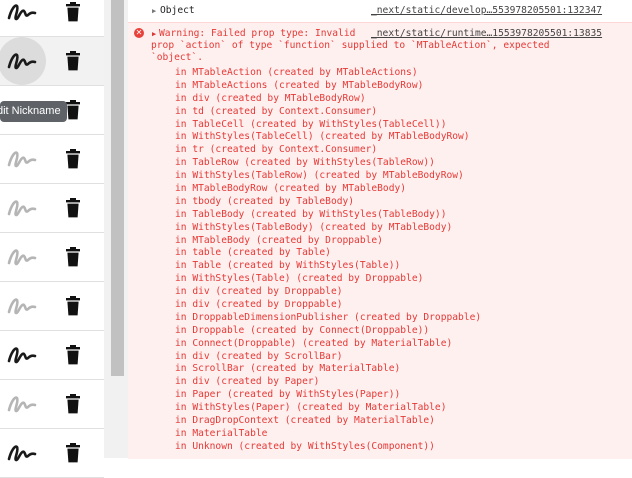 Image resolution: width=632 pixels, height=478 pixels. I want to click on stack-line: in tbody (created by TableBody), so click(265, 201).